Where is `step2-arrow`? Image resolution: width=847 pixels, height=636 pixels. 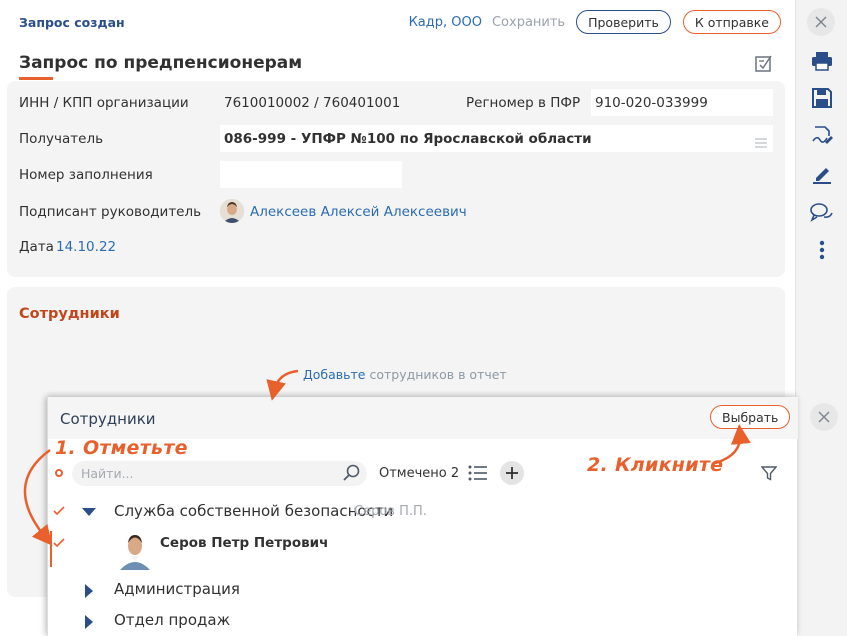
step2-arrow is located at coordinates (731, 445).